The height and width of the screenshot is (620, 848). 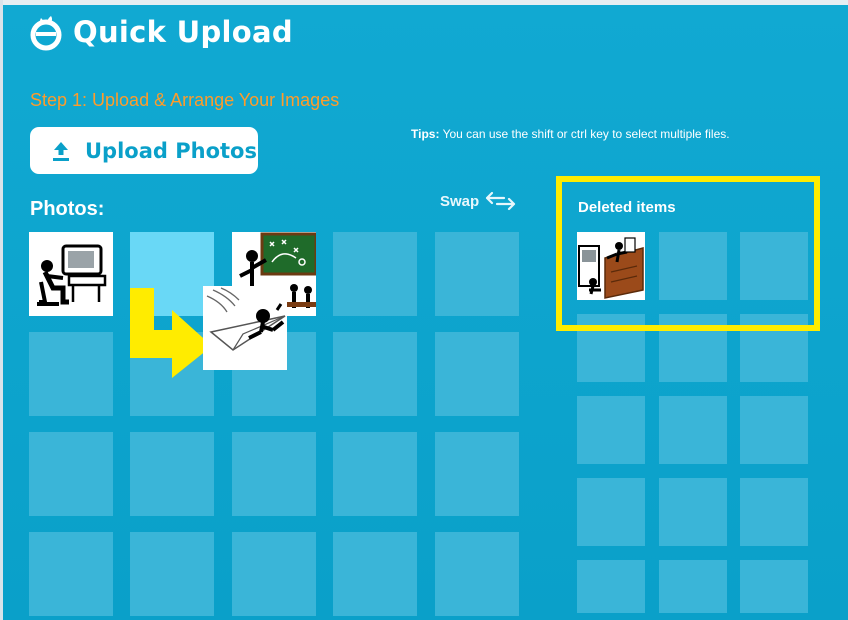 I want to click on app-title: Quick Upload, so click(x=183, y=32).